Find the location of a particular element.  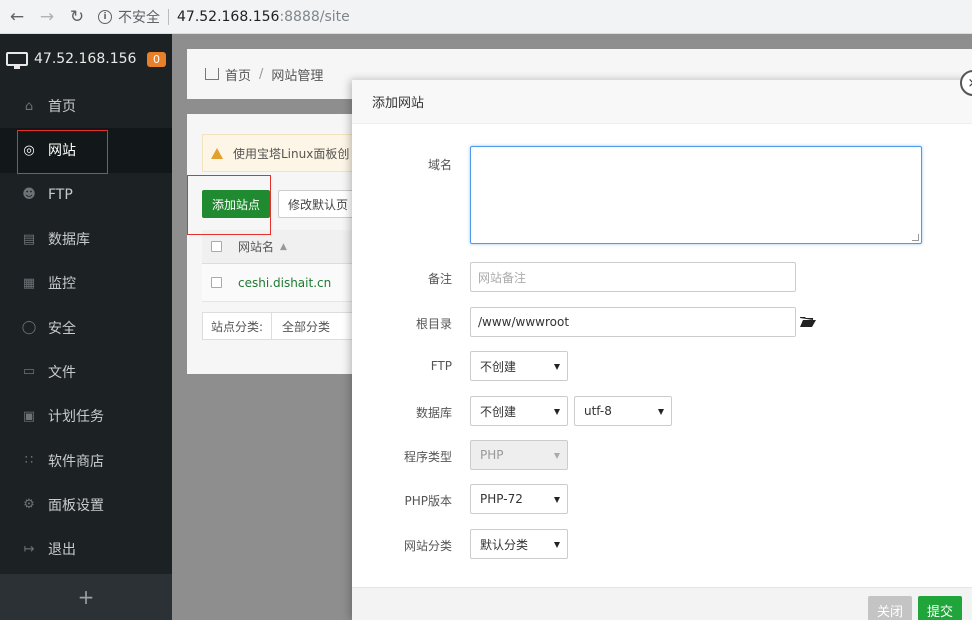

dialog-title: 添加网站 is located at coordinates (662, 102).